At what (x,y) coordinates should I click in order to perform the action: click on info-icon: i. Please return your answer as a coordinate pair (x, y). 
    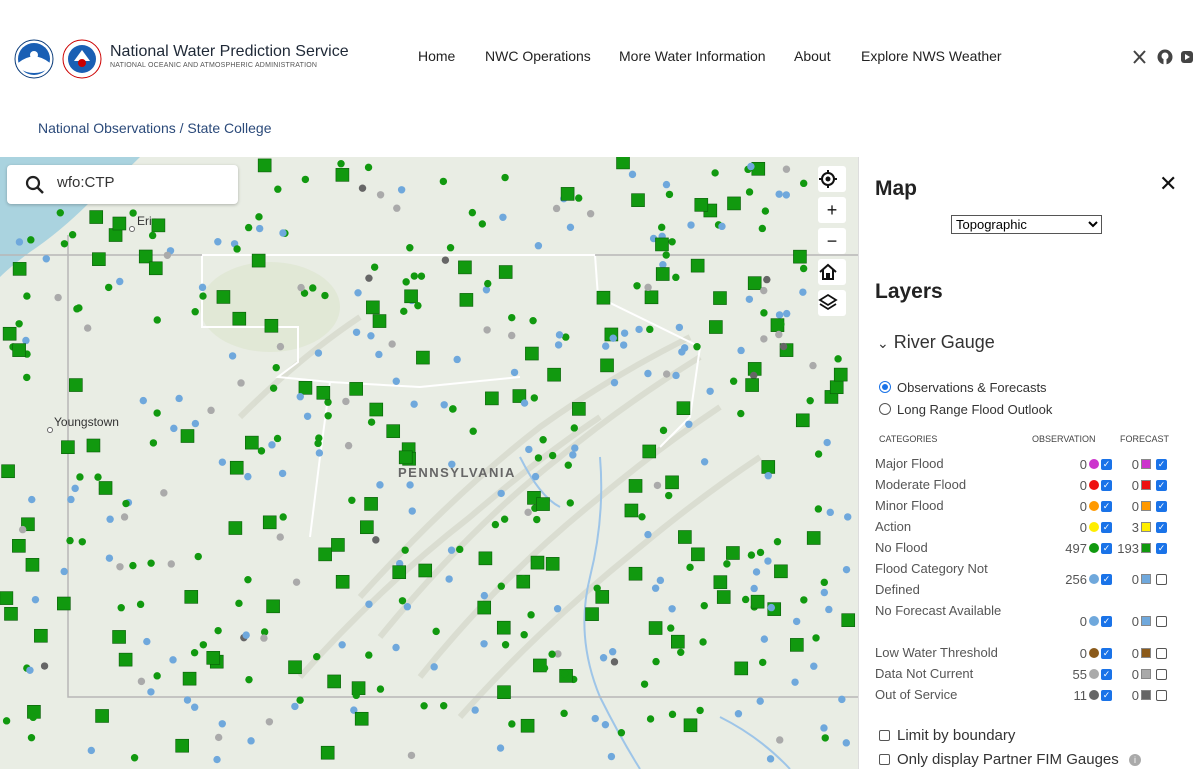
    Looking at the image, I should click on (1134, 760).